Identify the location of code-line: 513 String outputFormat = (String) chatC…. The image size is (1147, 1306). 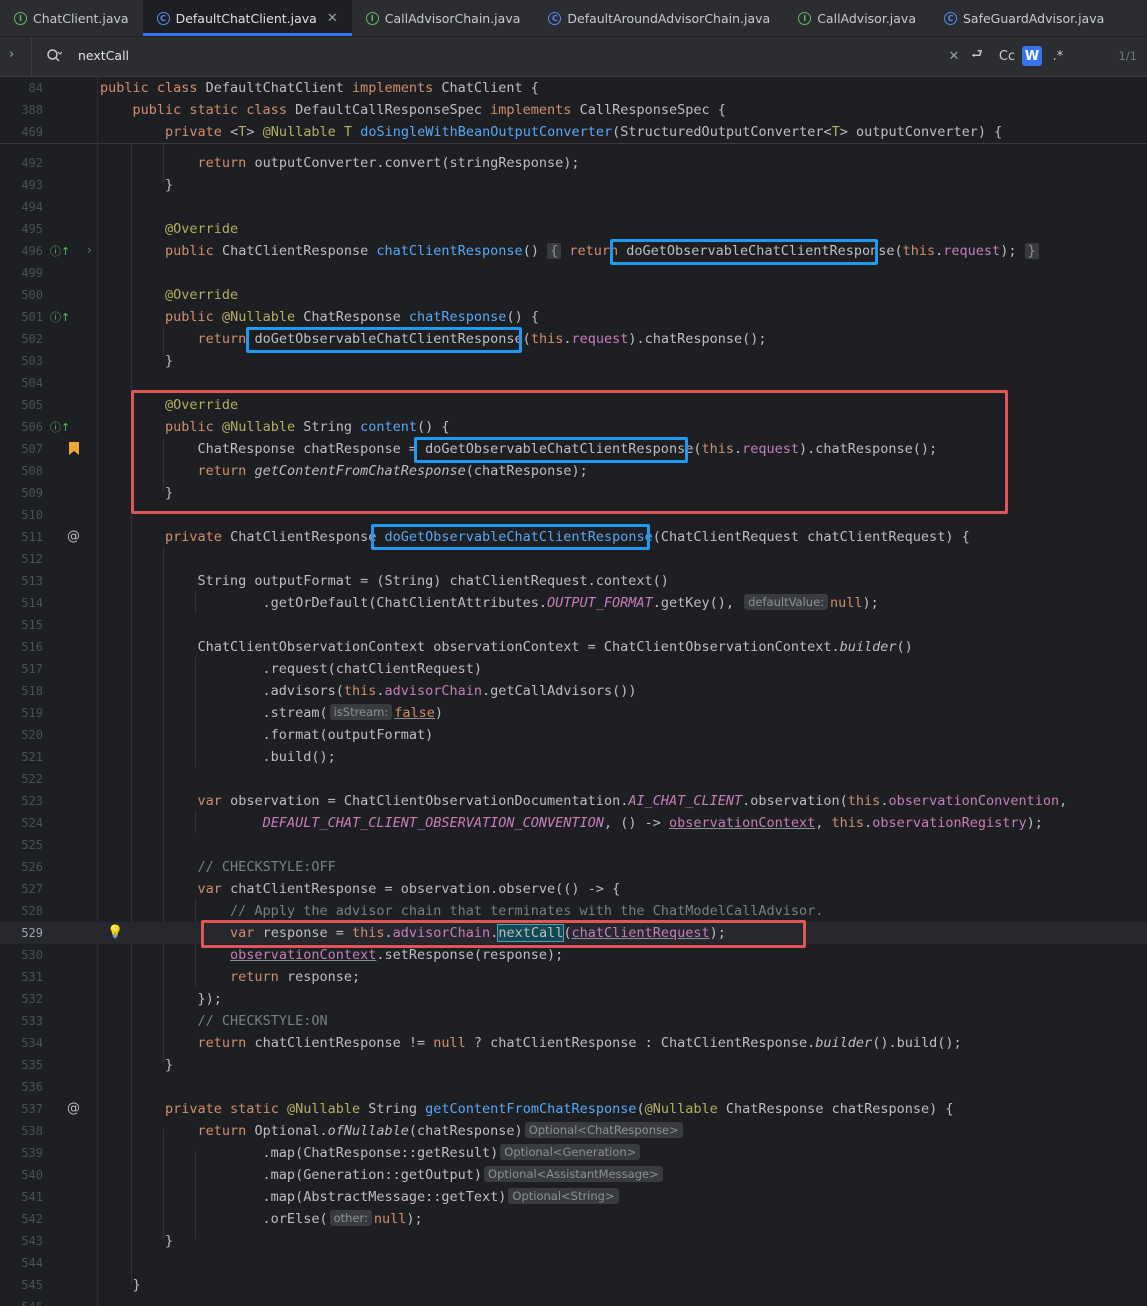
(573, 581).